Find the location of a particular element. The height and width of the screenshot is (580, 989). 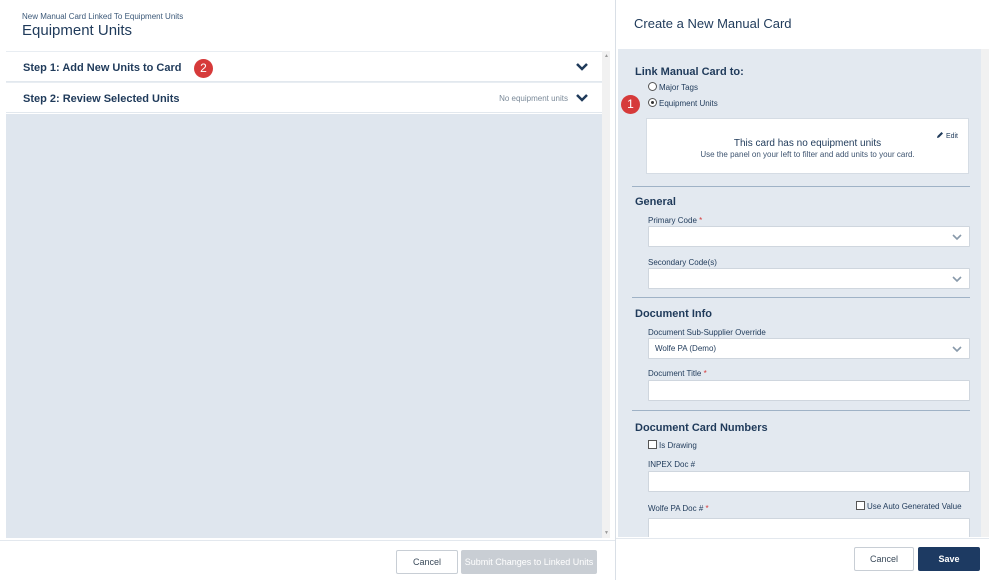

radio-button is located at coordinates (652, 86).